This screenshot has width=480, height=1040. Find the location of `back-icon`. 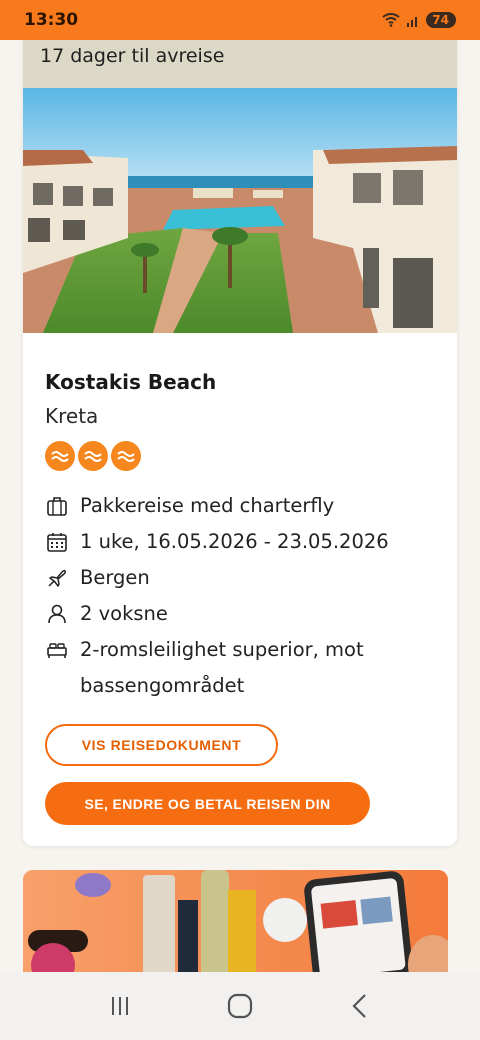

back-icon is located at coordinates (359, 1006).